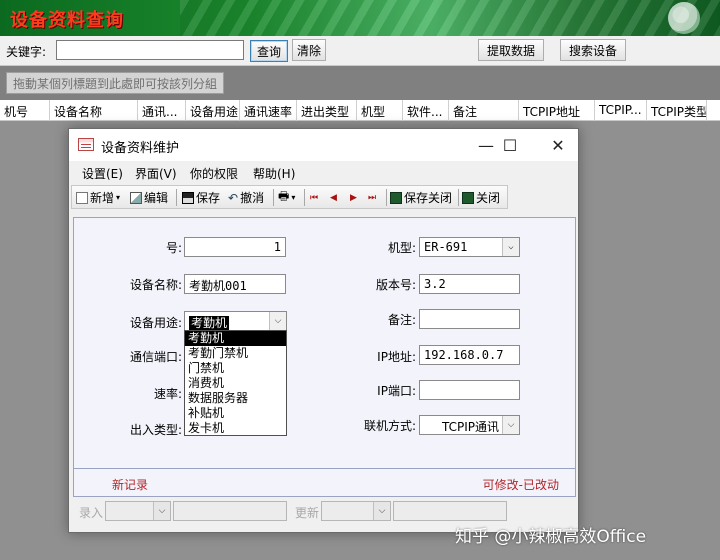 Image resolution: width=720 pixels, height=560 pixels. What do you see at coordinates (593, 50) in the screenshot?
I see `search-device-button: 搜索设备` at bounding box center [593, 50].